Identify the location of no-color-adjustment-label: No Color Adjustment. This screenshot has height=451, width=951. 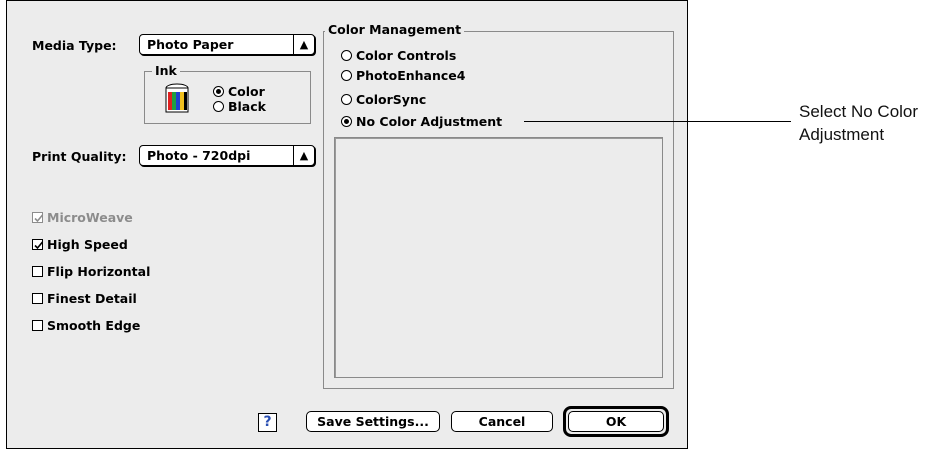
(429, 121).